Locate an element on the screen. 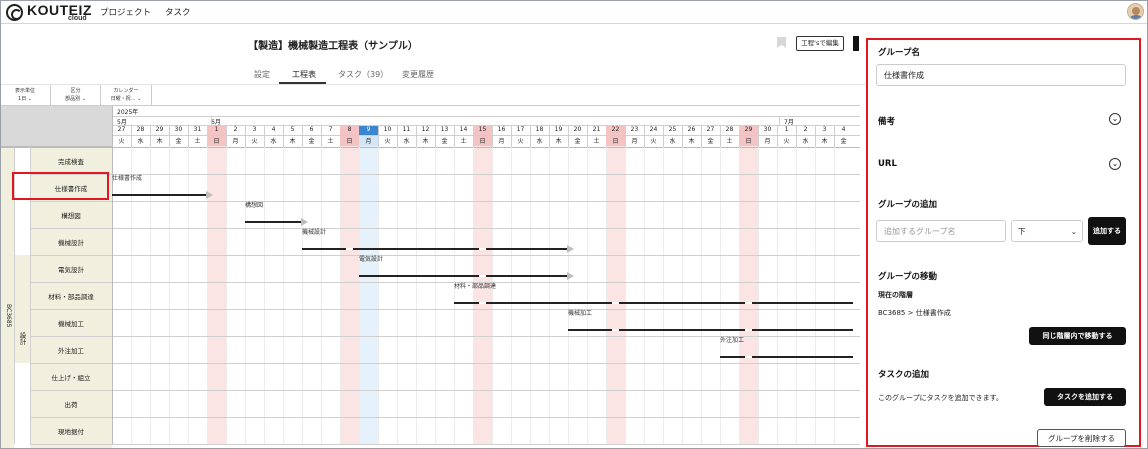  header-line is located at coordinates (486, 116).